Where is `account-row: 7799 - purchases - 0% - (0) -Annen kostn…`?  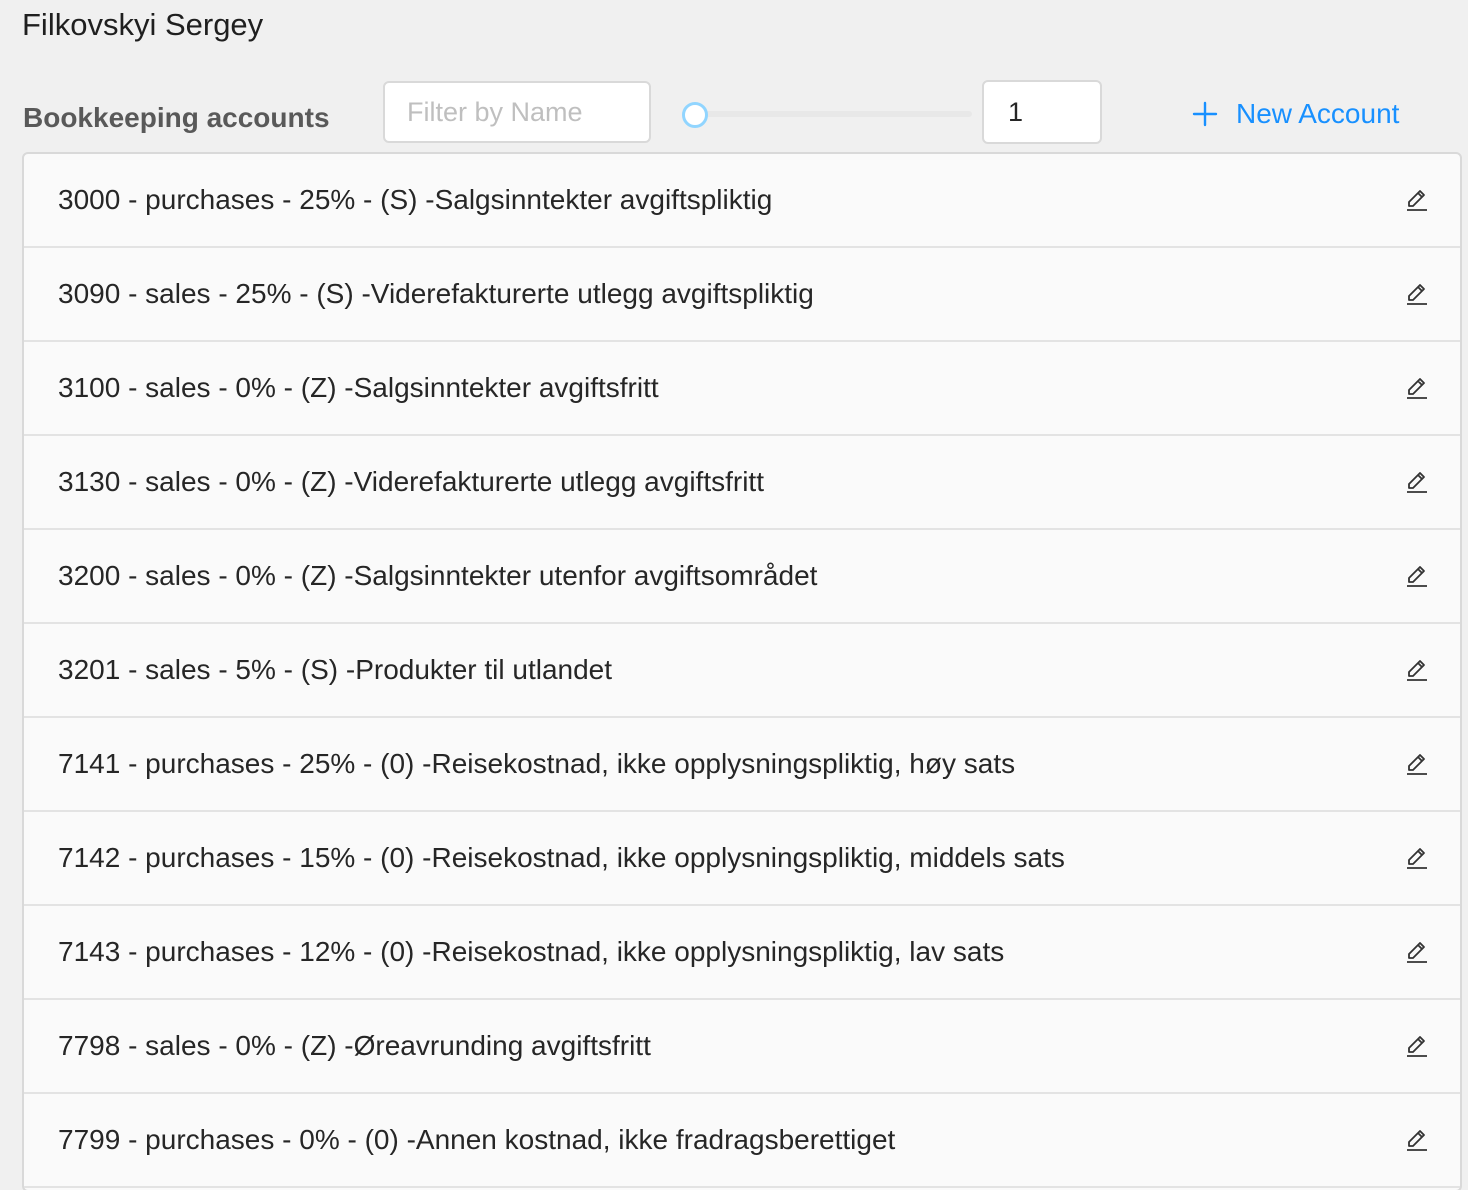
account-row: 7799 - purchases - 0% - (0) -Annen kostn… is located at coordinates (742, 1141).